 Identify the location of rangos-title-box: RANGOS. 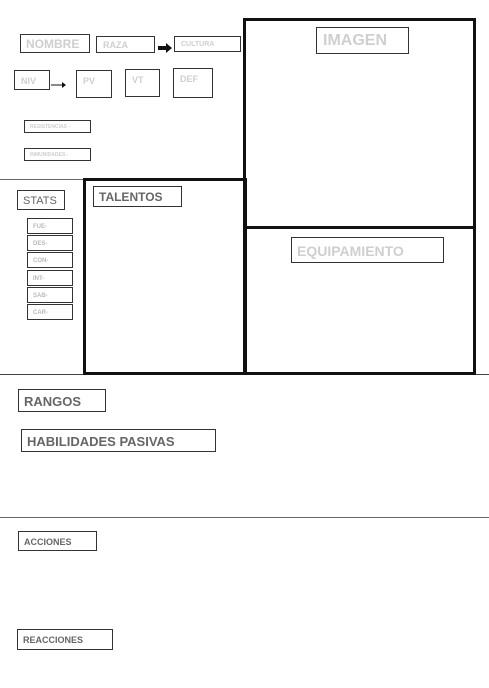
(62, 400).